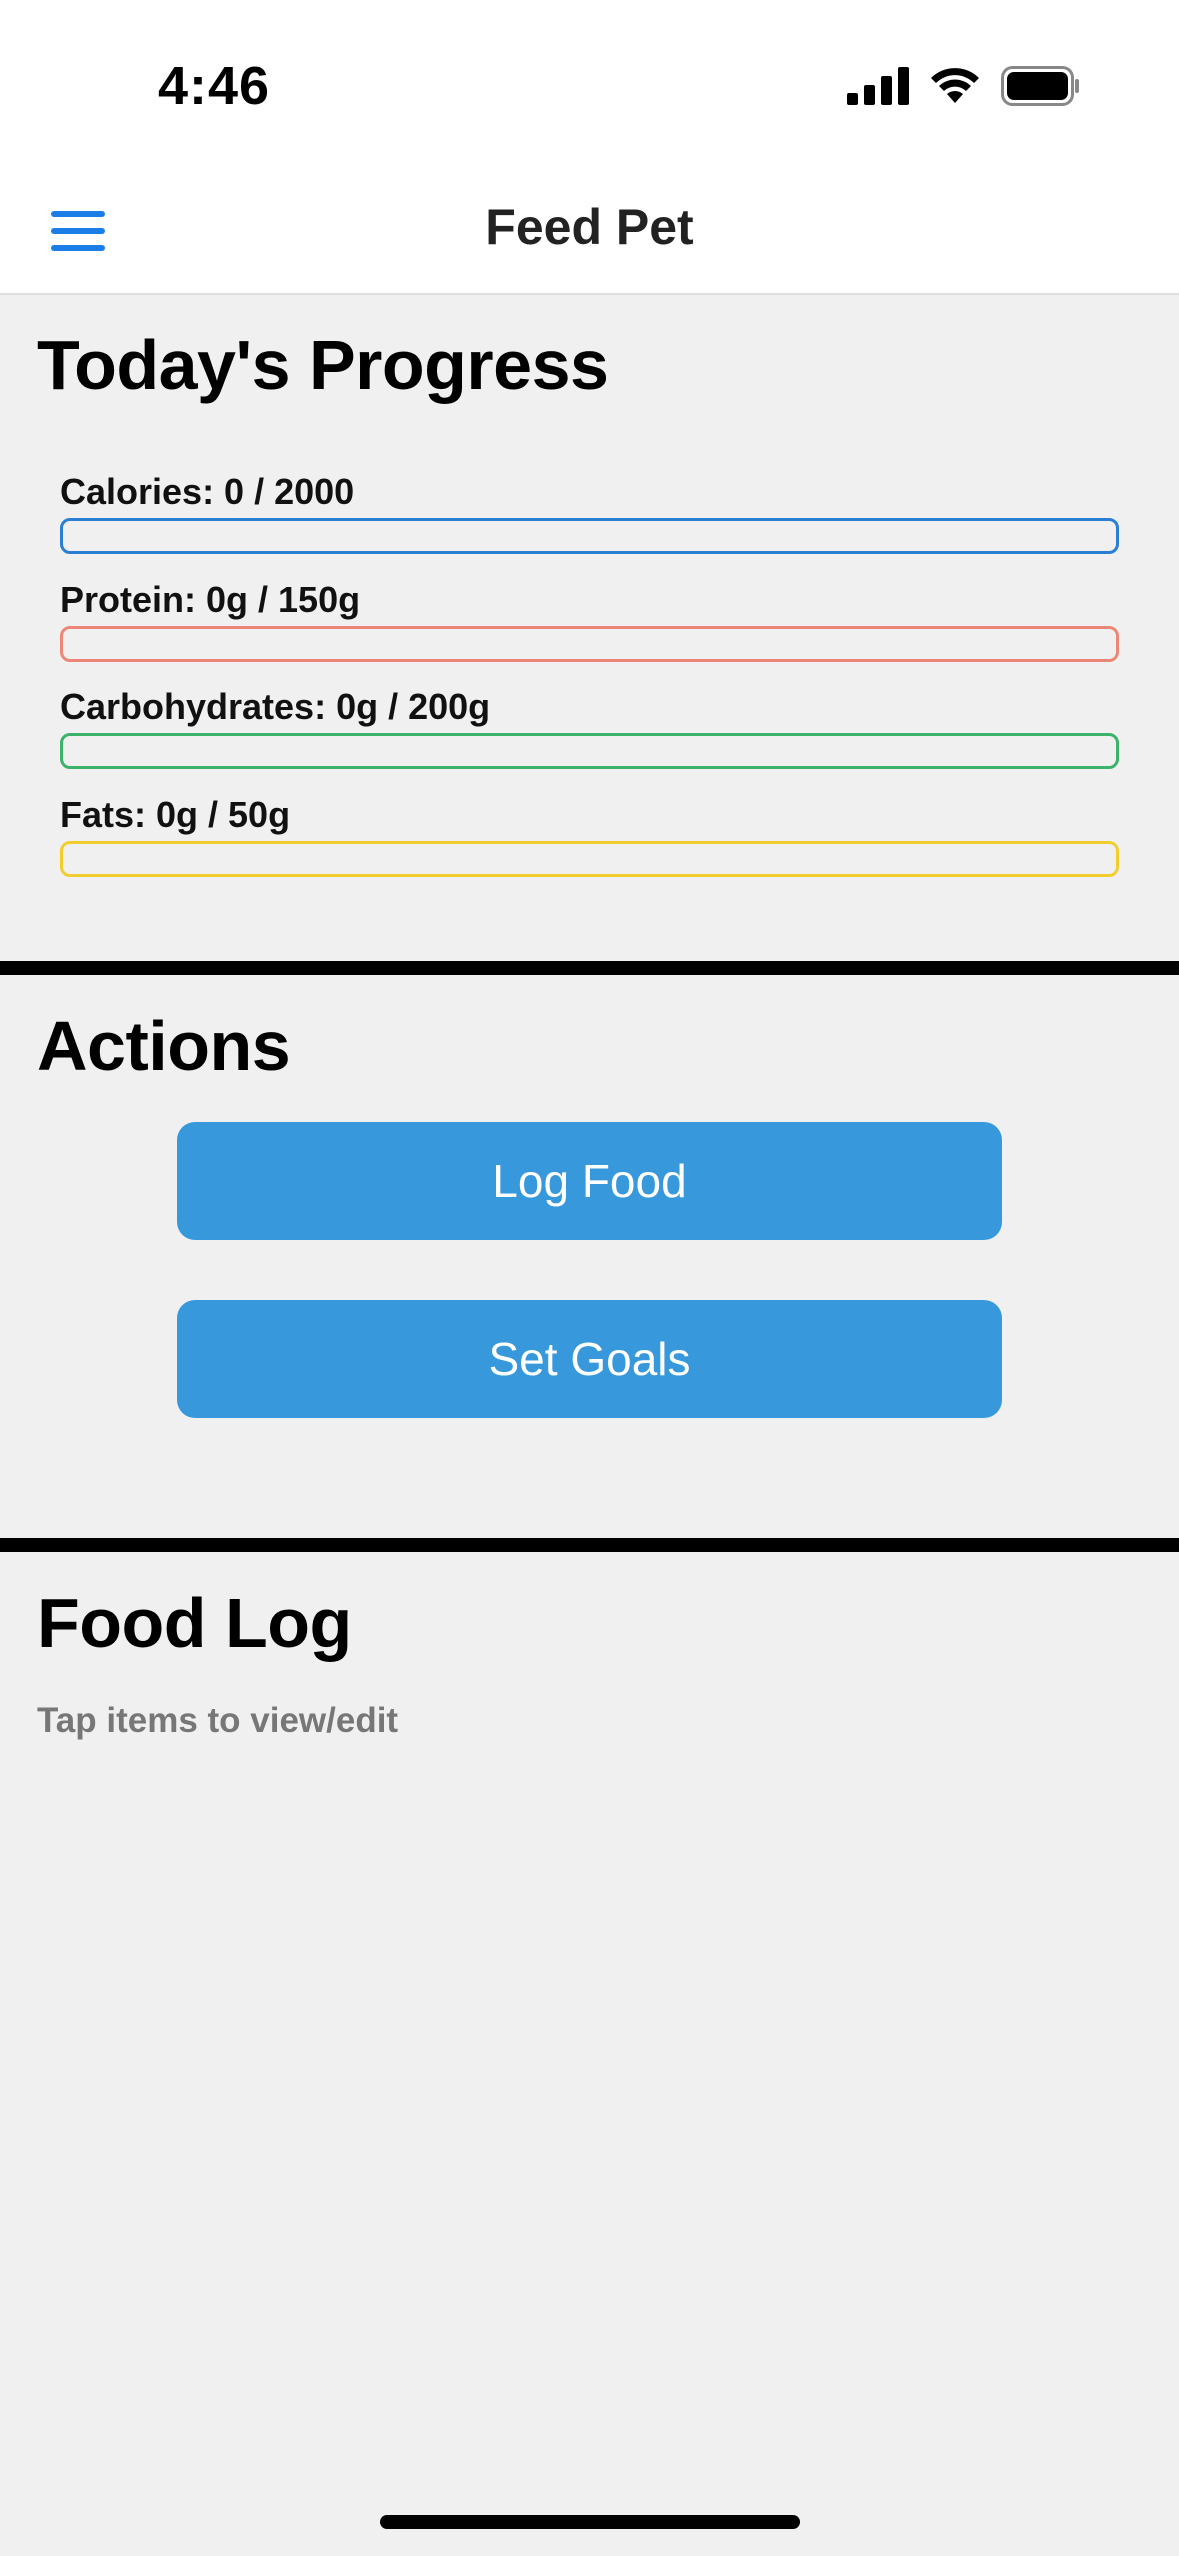  What do you see at coordinates (164, 1046) in the screenshot?
I see `actions-section-title: Actions` at bounding box center [164, 1046].